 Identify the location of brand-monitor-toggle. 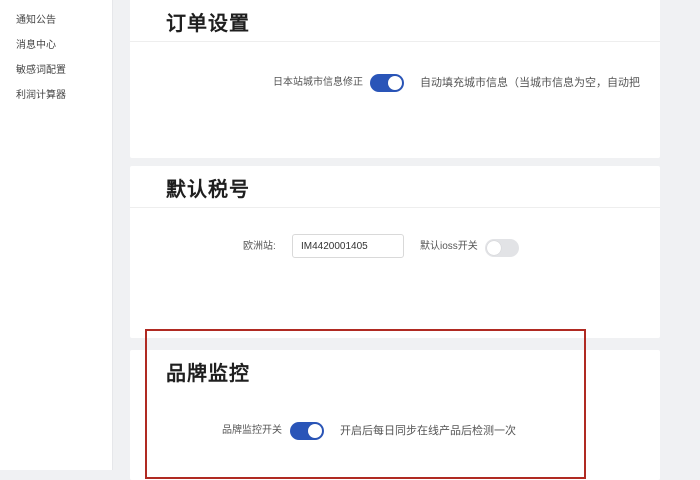
(307, 431).